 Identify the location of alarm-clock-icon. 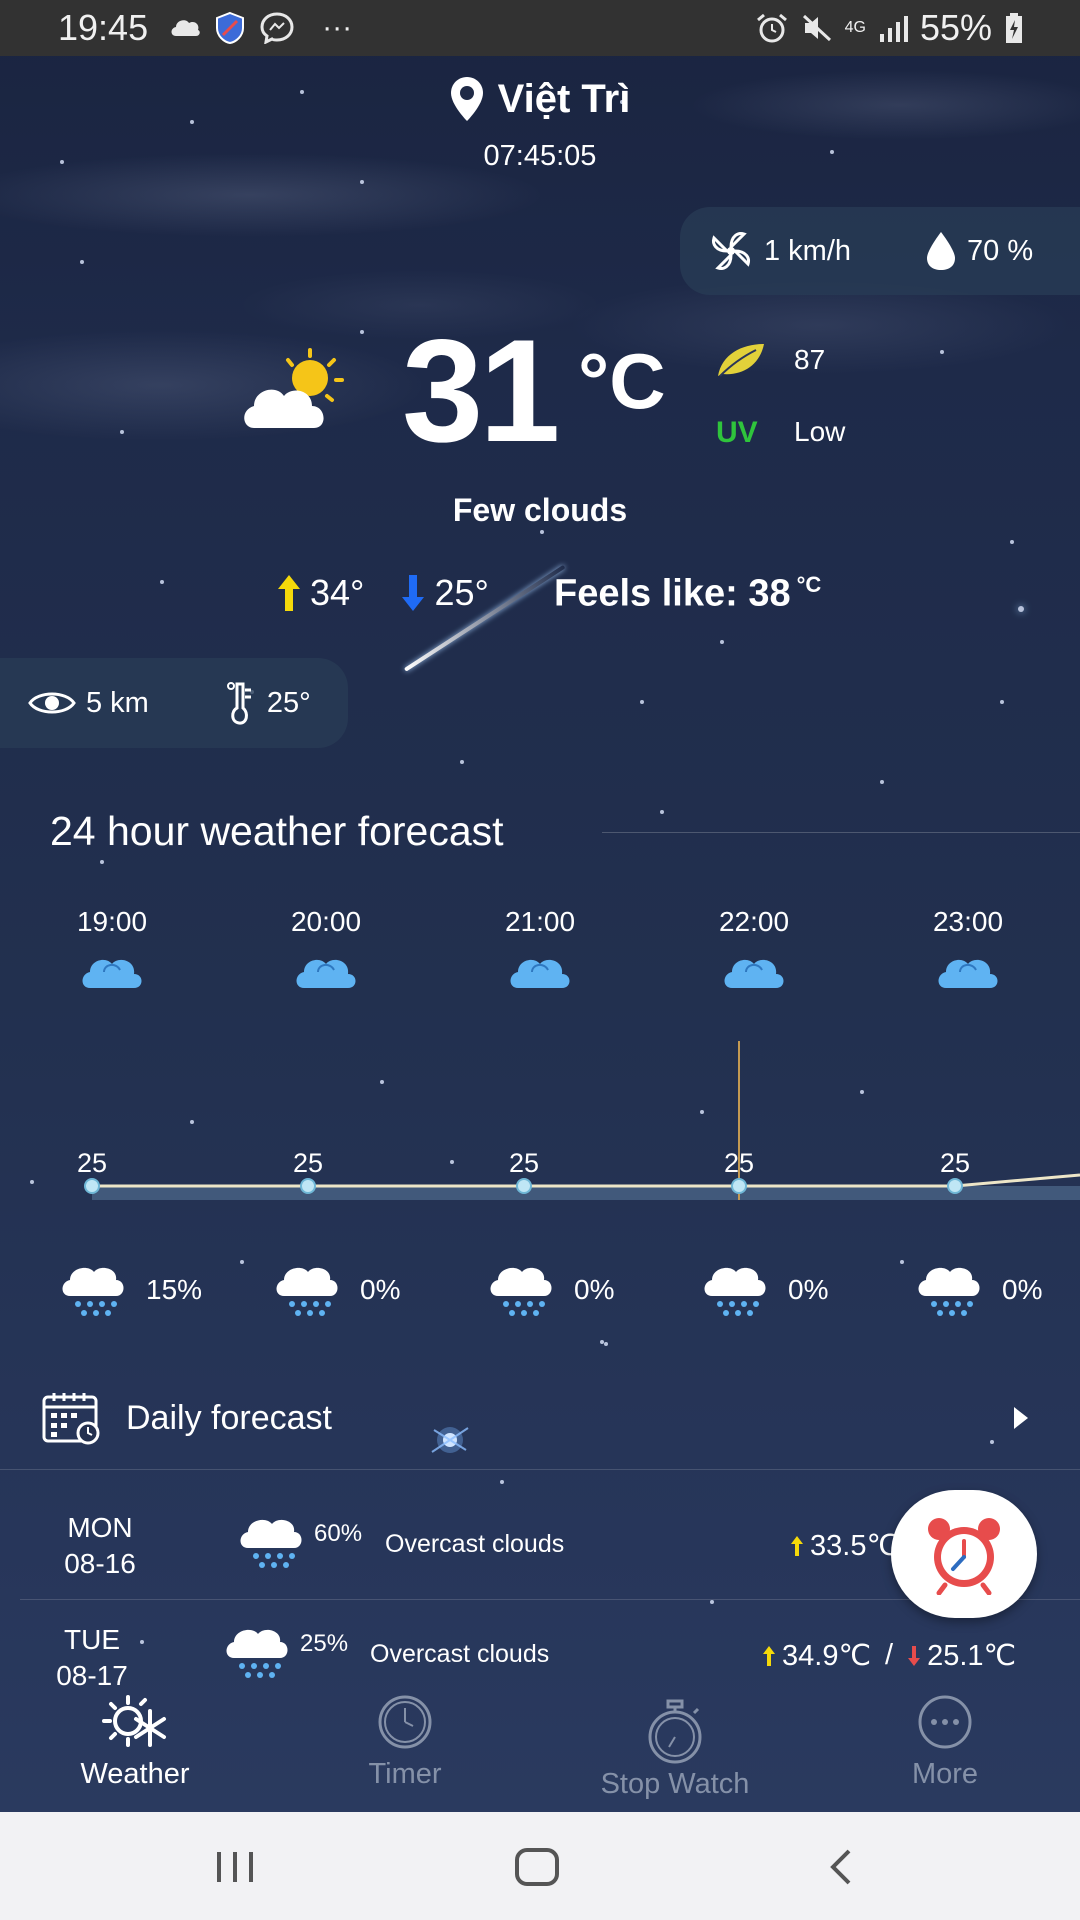
(964, 1556).